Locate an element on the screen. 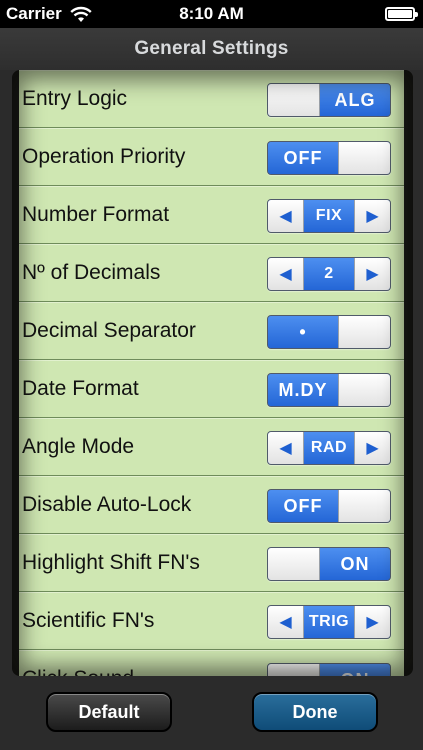 This screenshot has height=750, width=423. battery-icon is located at coordinates (401, 14).